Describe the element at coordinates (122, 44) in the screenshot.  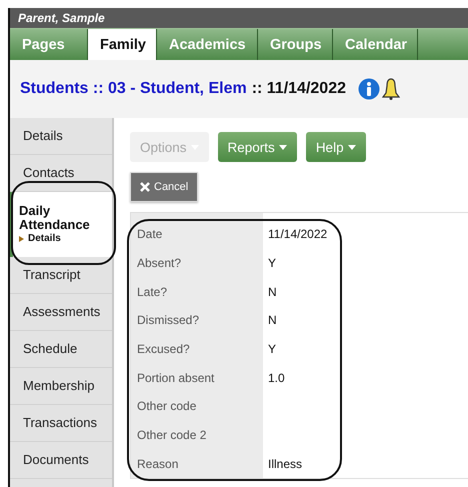
I see `nav-tab: Family` at that location.